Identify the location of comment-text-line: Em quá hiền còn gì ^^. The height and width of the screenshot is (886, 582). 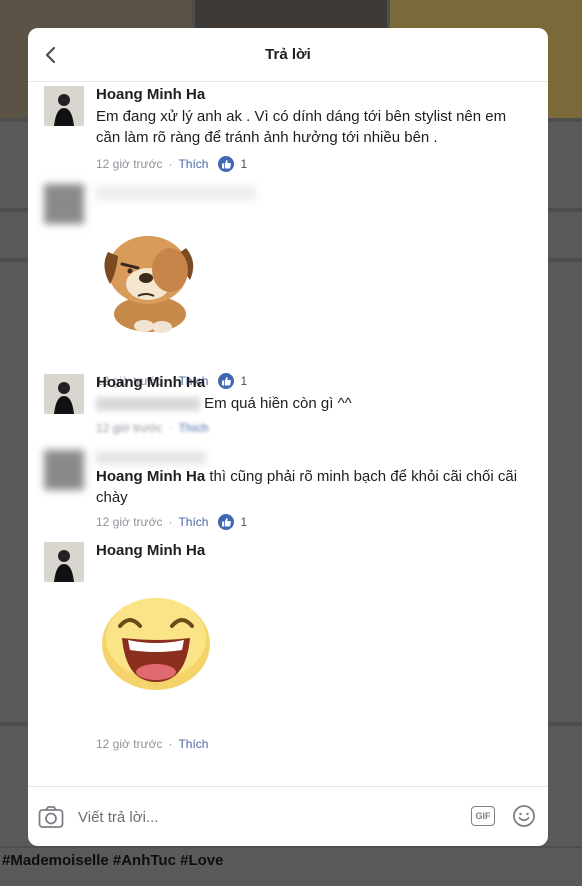
(315, 403).